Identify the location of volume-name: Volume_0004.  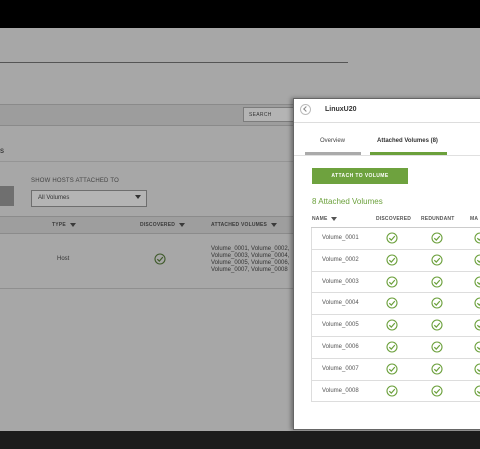
(340, 303).